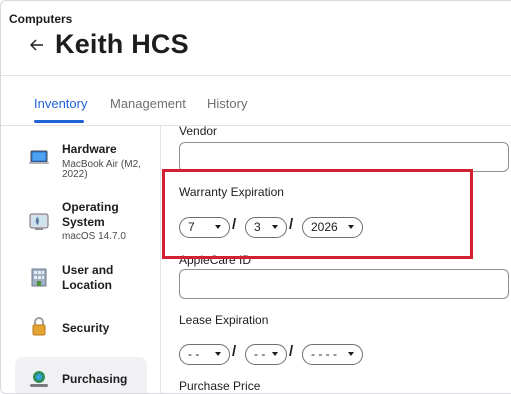  I want to click on breadcrumb: Computers, so click(40, 19).